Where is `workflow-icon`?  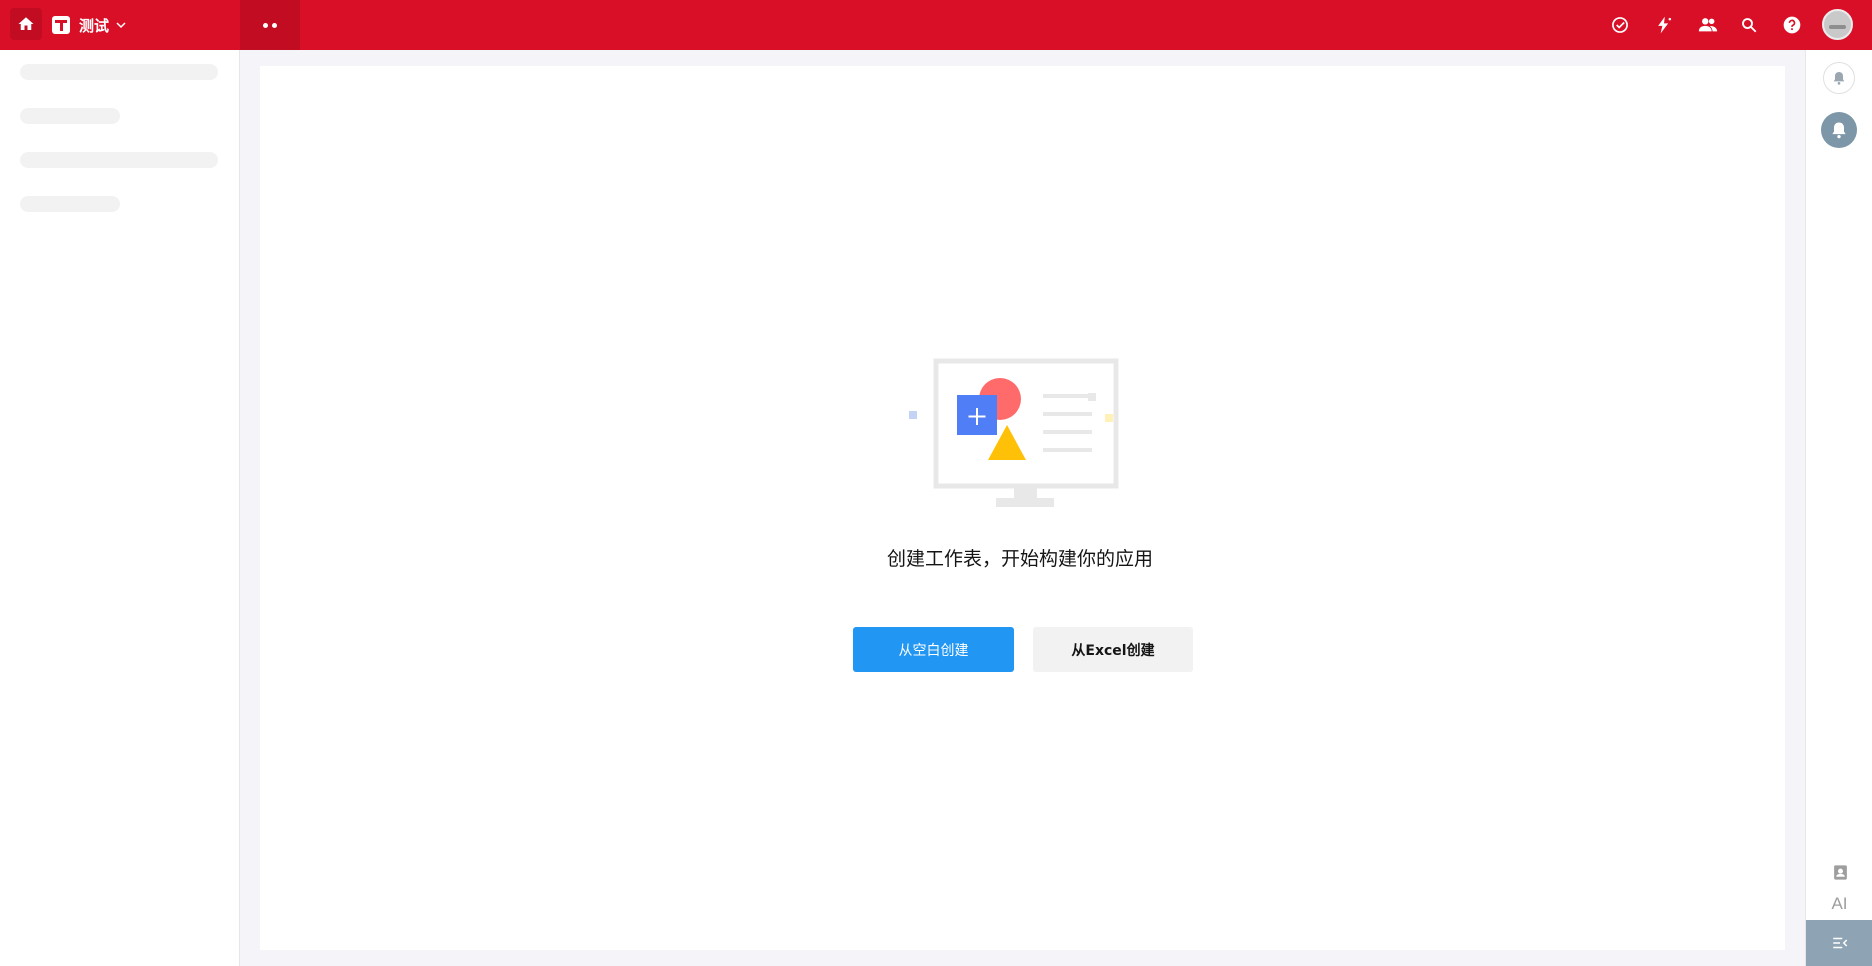
workflow-icon is located at coordinates (1665, 25).